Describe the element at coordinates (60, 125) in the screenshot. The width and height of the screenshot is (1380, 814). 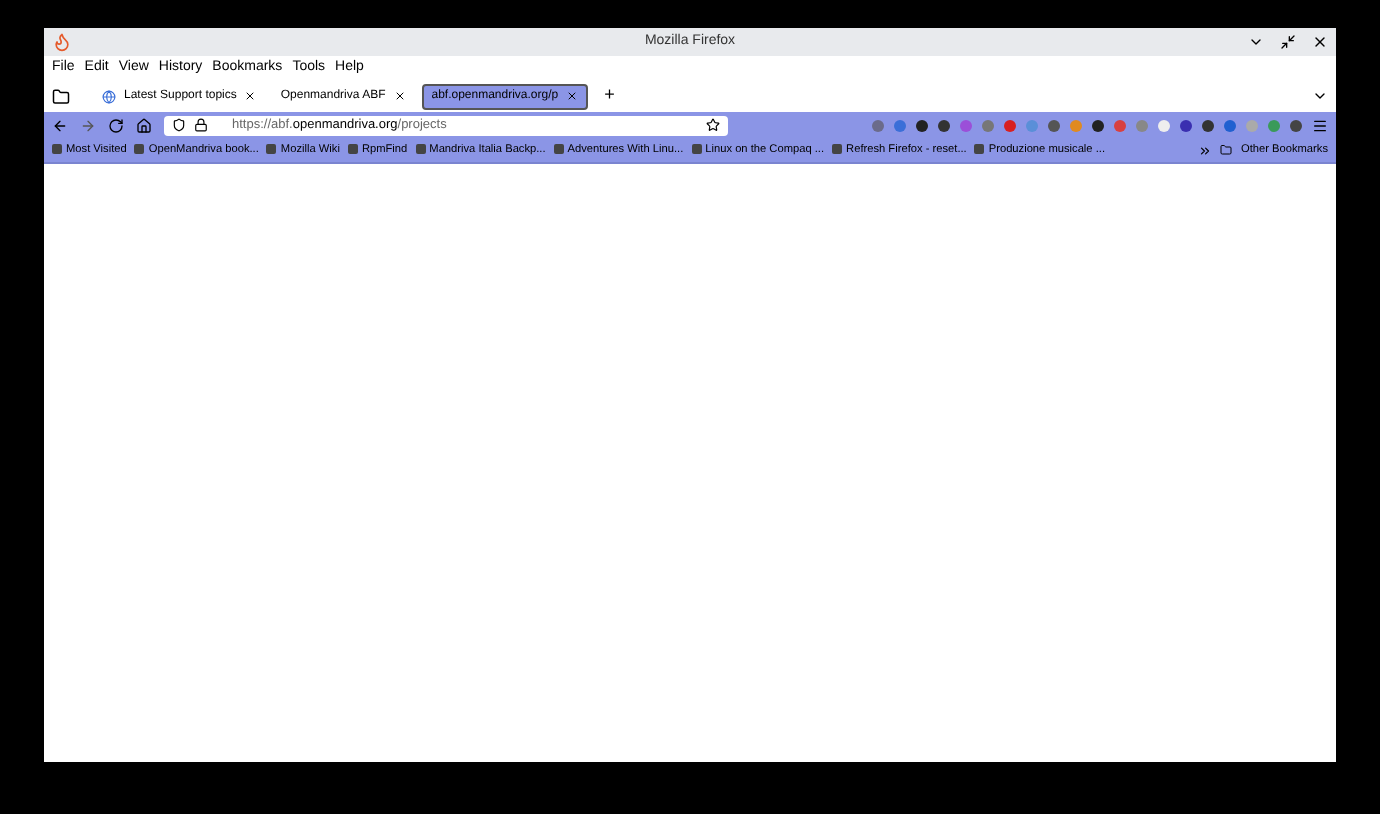
I see `back-icon` at that location.